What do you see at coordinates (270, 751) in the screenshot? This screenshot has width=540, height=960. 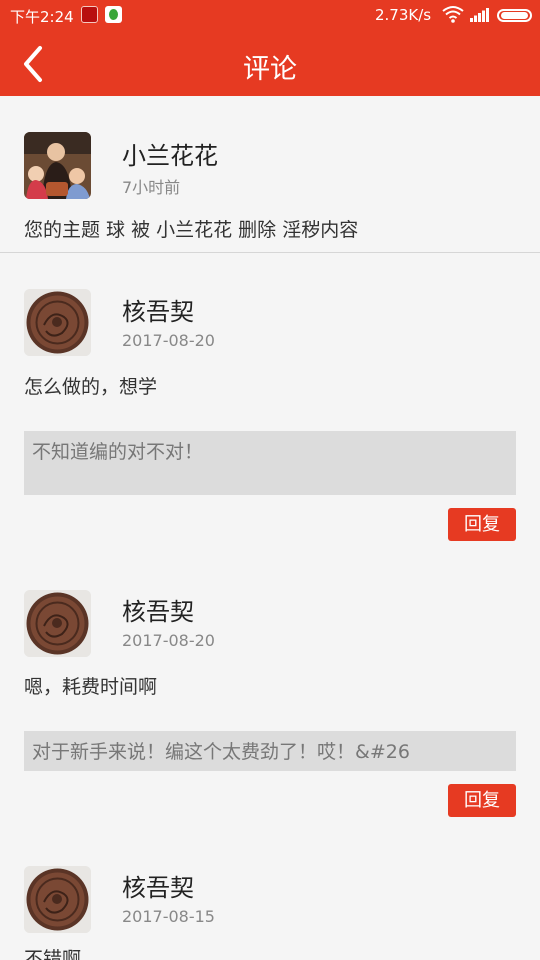 I see `quoted-reply: 对于新手来说！编这个太费劲了！哎！&#26` at bounding box center [270, 751].